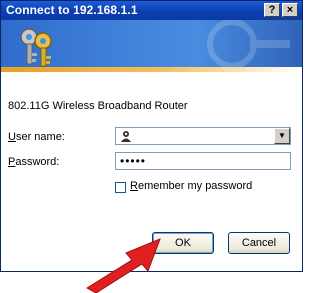 Image resolution: width=320 pixels, height=293 pixels. I want to click on password-label-rest: assword:, so click(37, 162).